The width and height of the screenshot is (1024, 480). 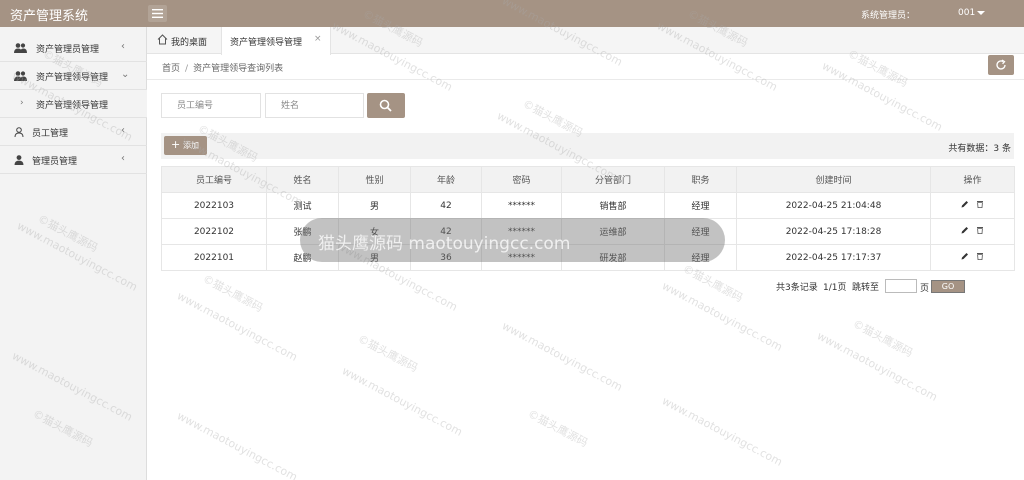 What do you see at coordinates (176, 144) in the screenshot?
I see `plus-icon: +` at bounding box center [176, 144].